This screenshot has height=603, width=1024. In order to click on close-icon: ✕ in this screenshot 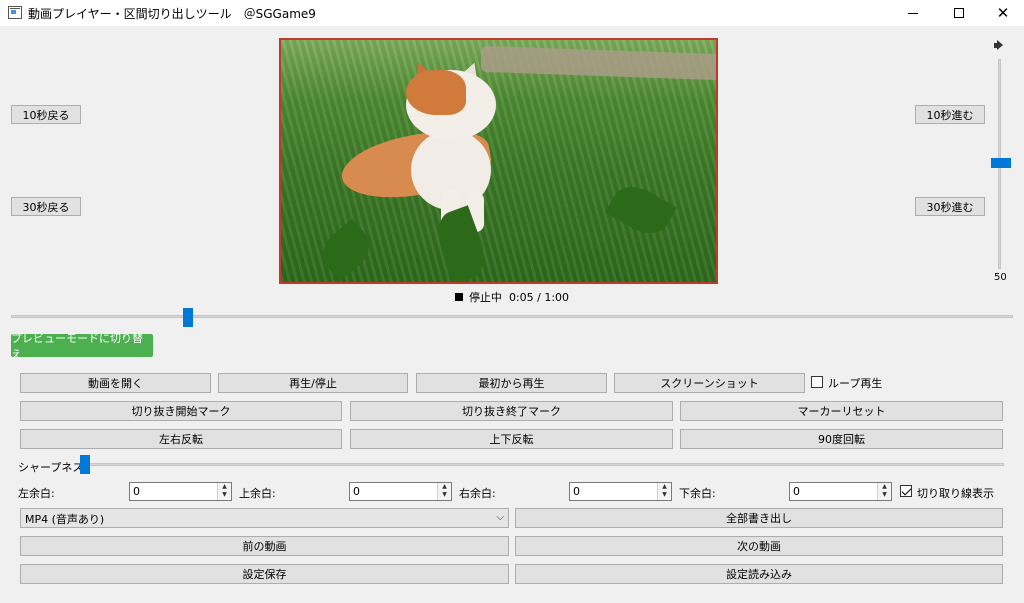, I will do `click(1003, 13)`.